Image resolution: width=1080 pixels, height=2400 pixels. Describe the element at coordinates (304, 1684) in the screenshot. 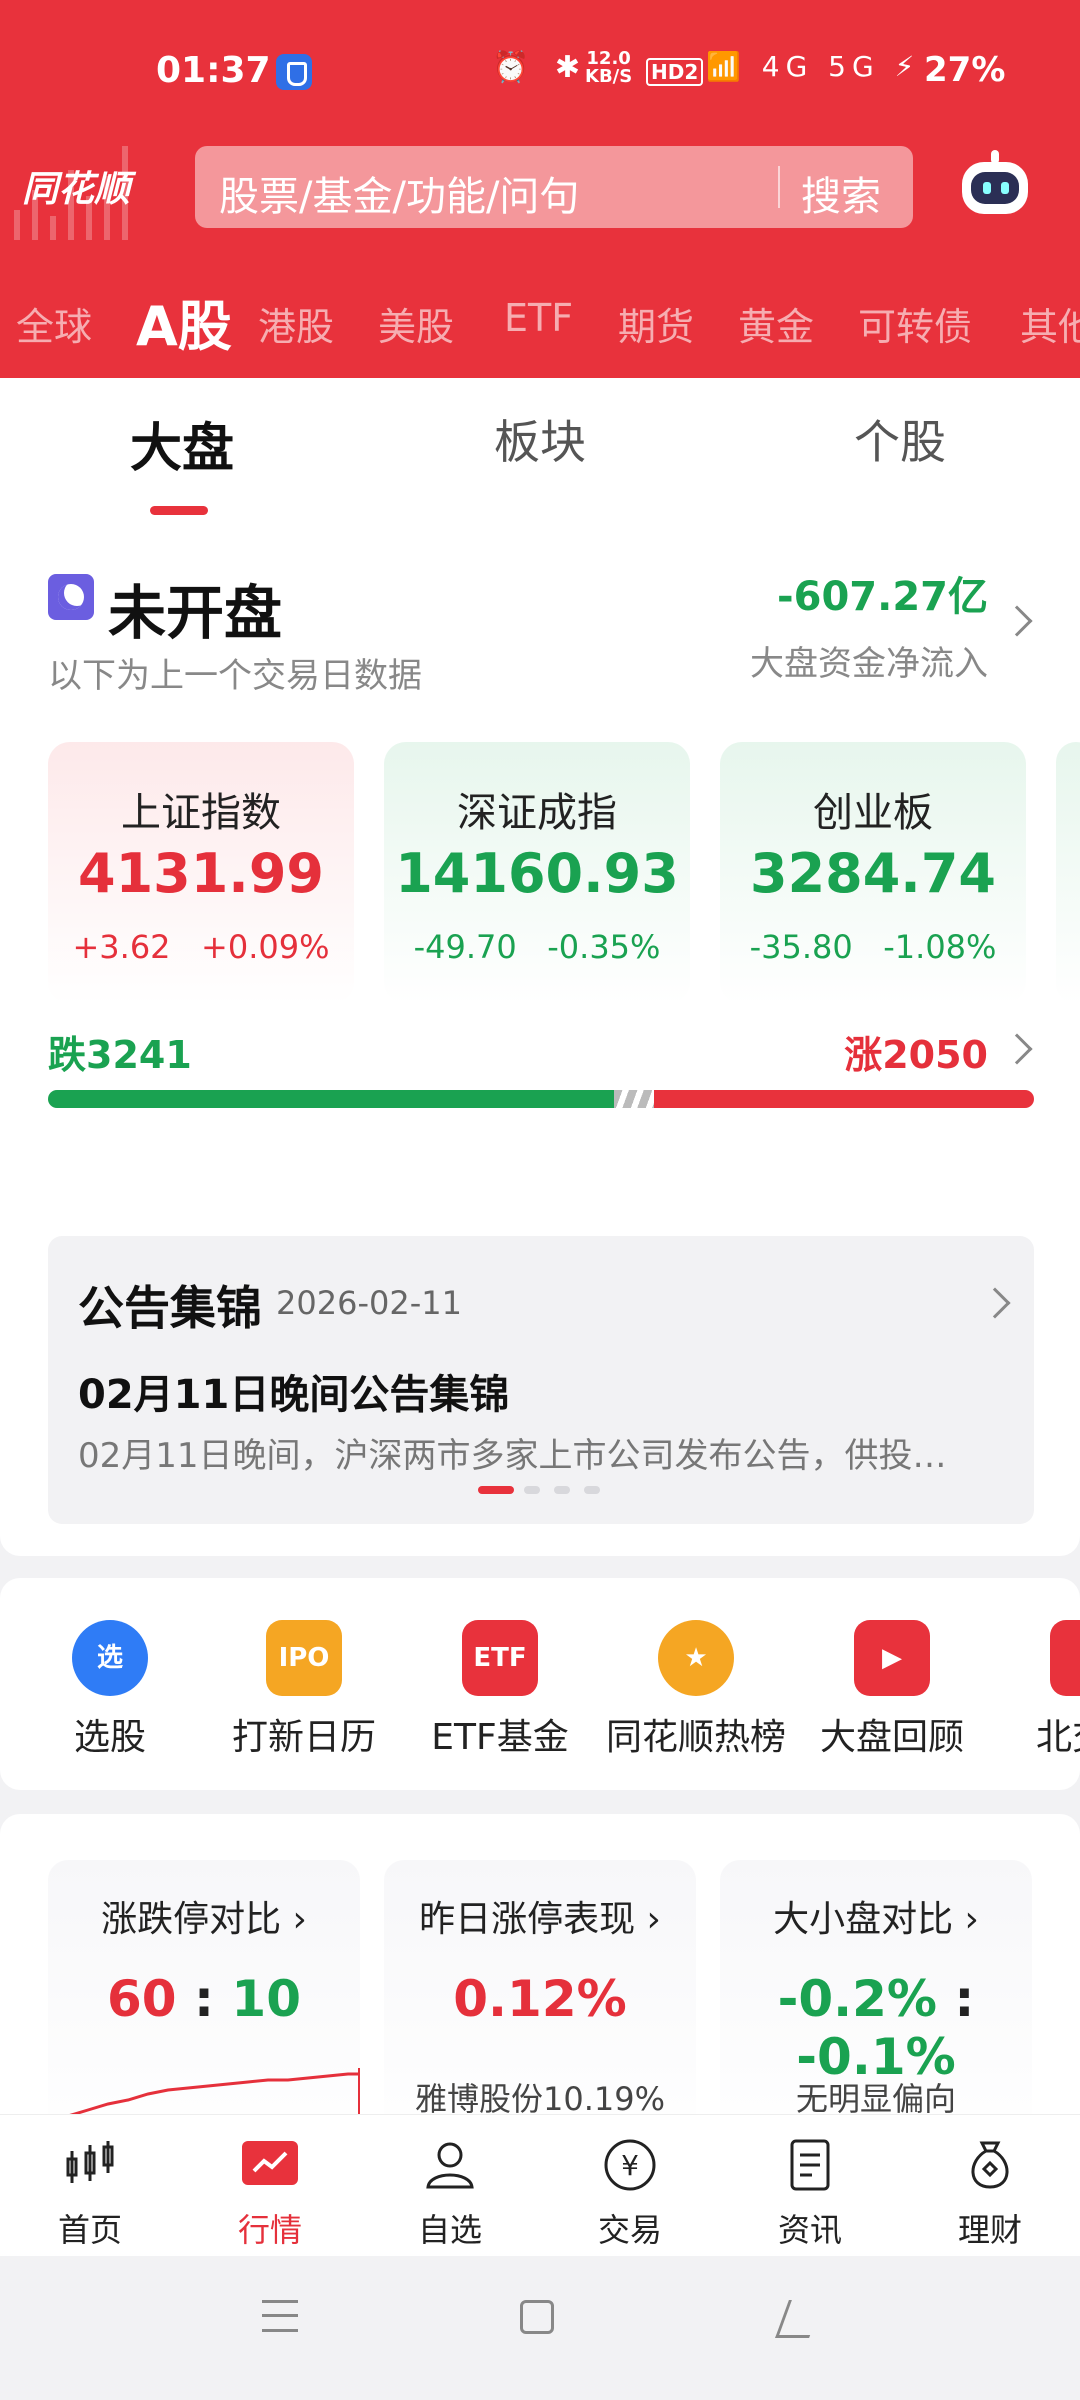

I see `tool-ipo-calendar: IPO 打新日历` at that location.